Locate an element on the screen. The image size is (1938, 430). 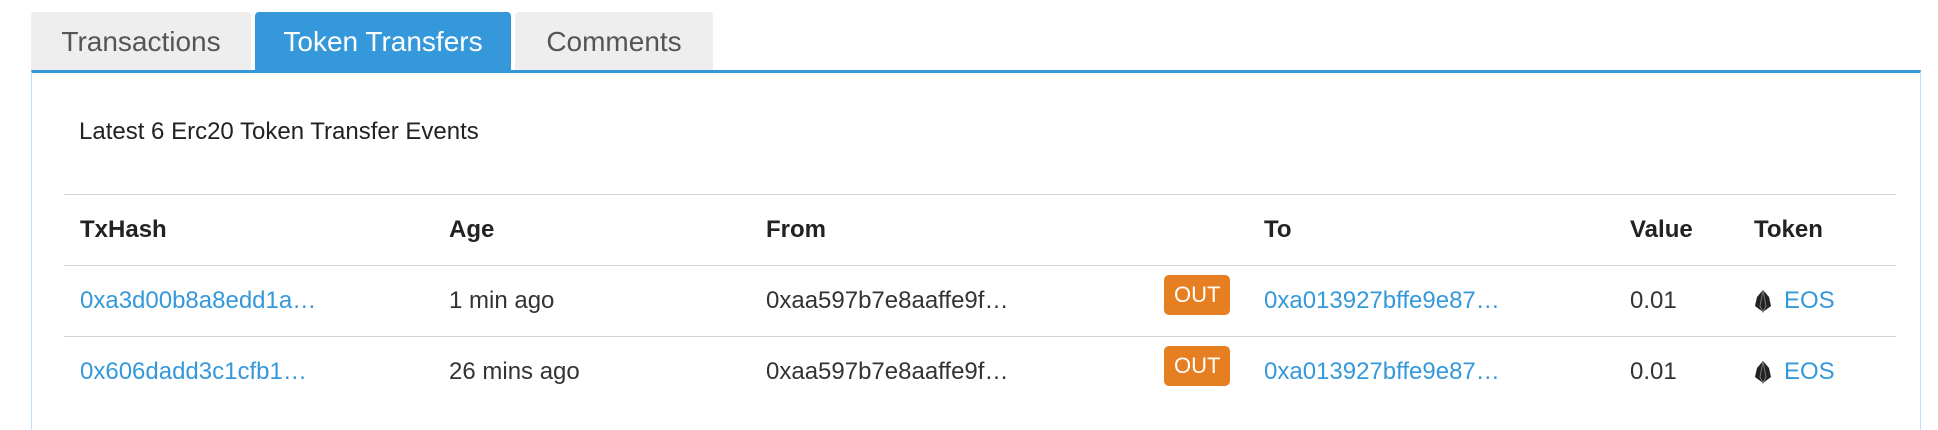
column-header-value: Value is located at coordinates (1661, 229).